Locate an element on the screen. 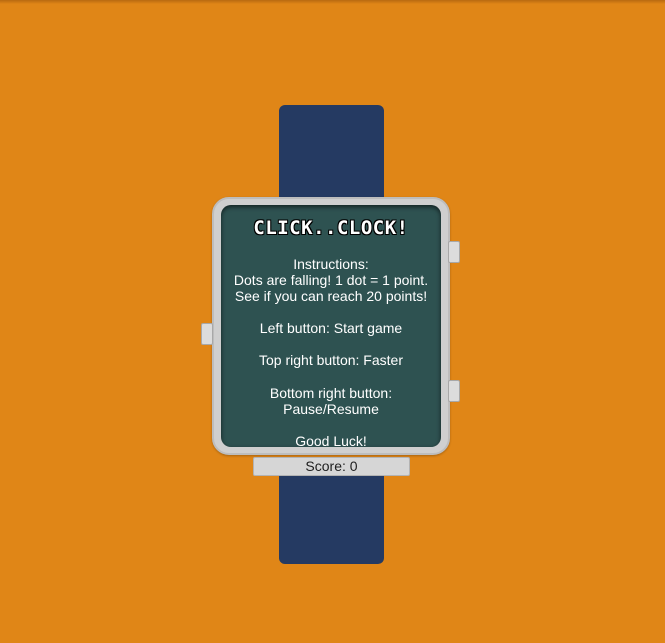  instructions-line-2: See if you can reach 20 points! is located at coordinates (331, 296).